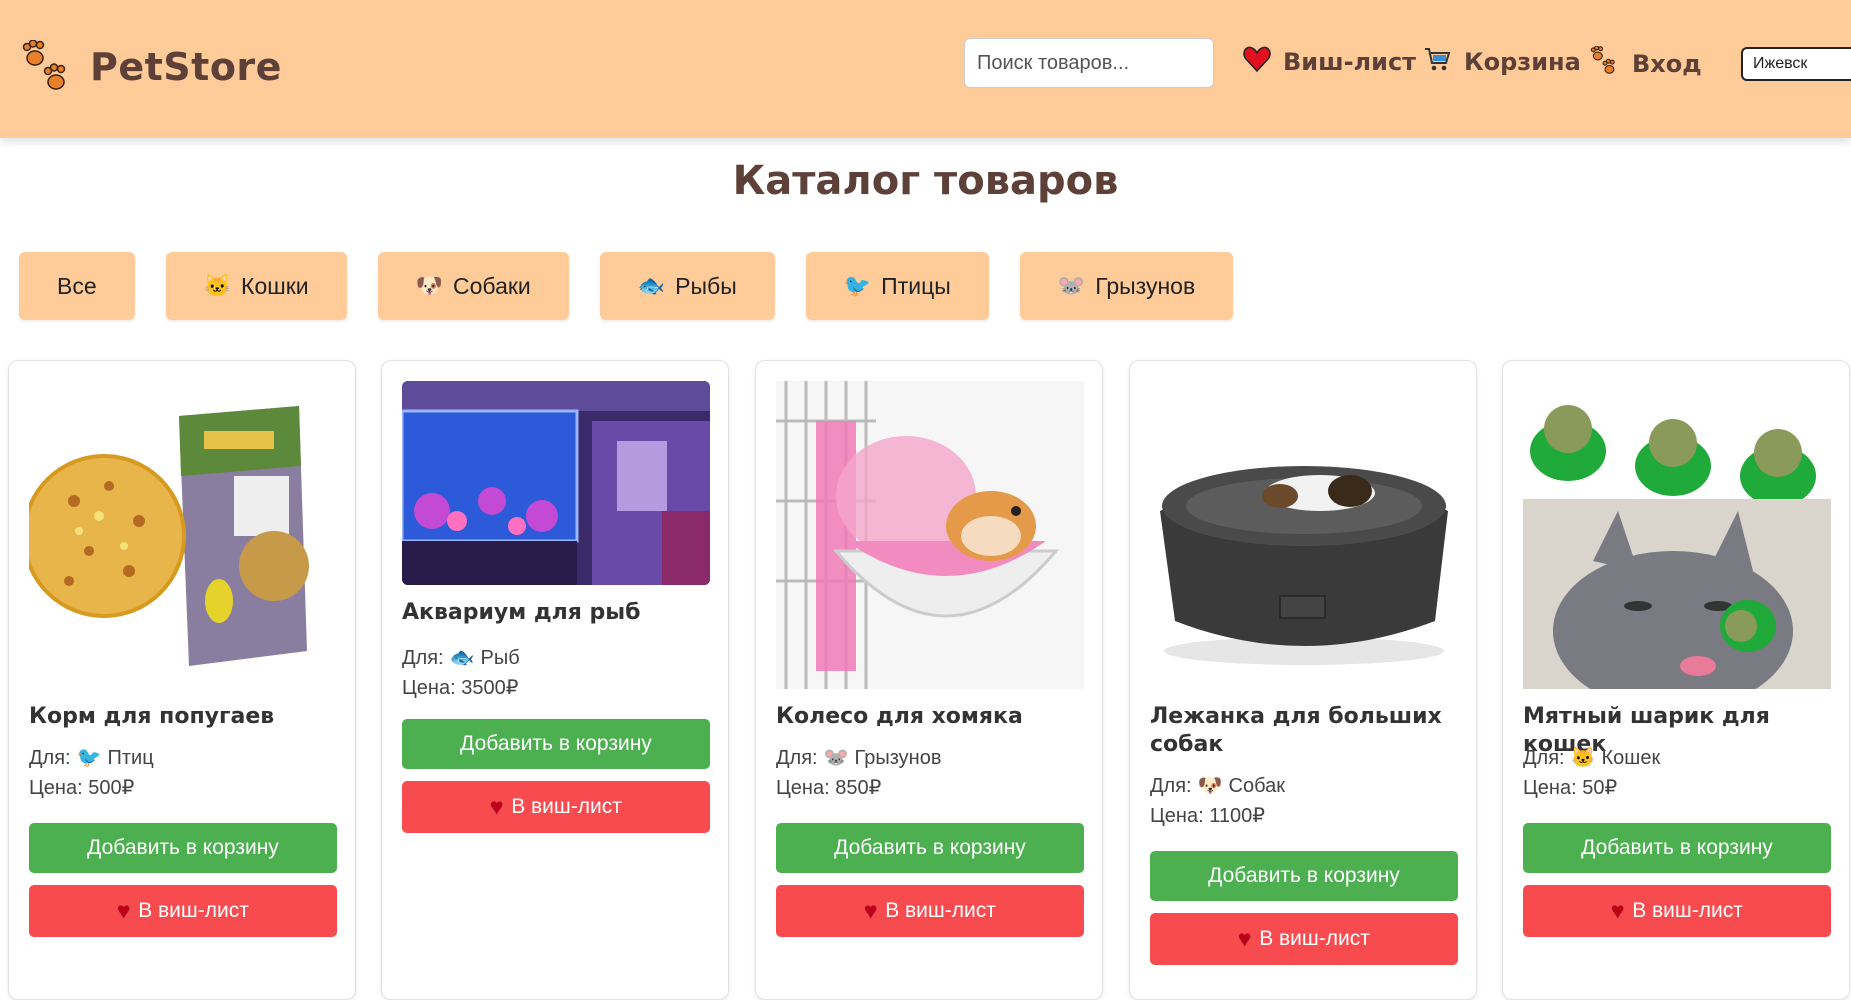 Image resolution: width=1851 pixels, height=1000 pixels. I want to click on price-value: 500₽, so click(111, 788).